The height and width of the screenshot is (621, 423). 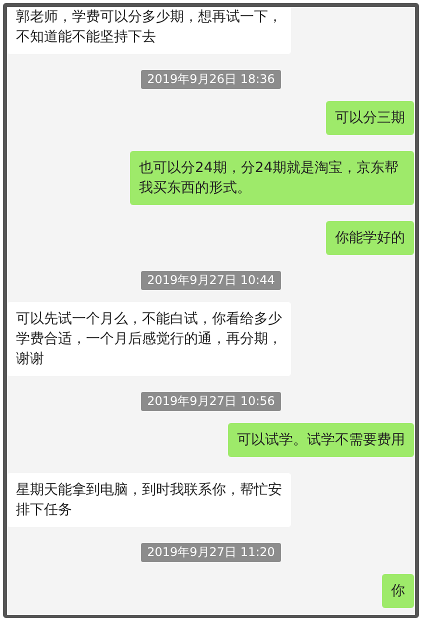 What do you see at coordinates (370, 238) in the screenshot?
I see `message-bubble: 你能学好的` at bounding box center [370, 238].